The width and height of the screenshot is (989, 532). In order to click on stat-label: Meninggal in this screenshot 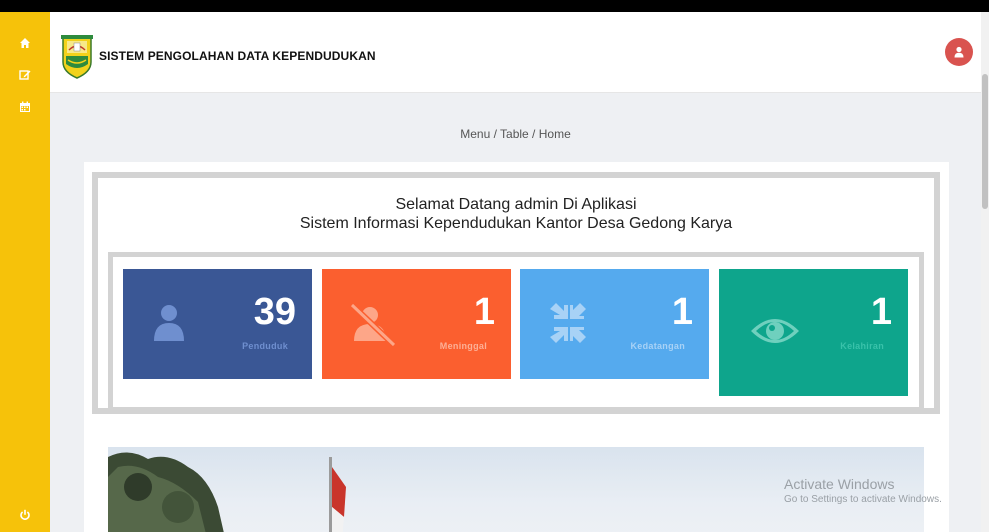, I will do `click(463, 346)`.